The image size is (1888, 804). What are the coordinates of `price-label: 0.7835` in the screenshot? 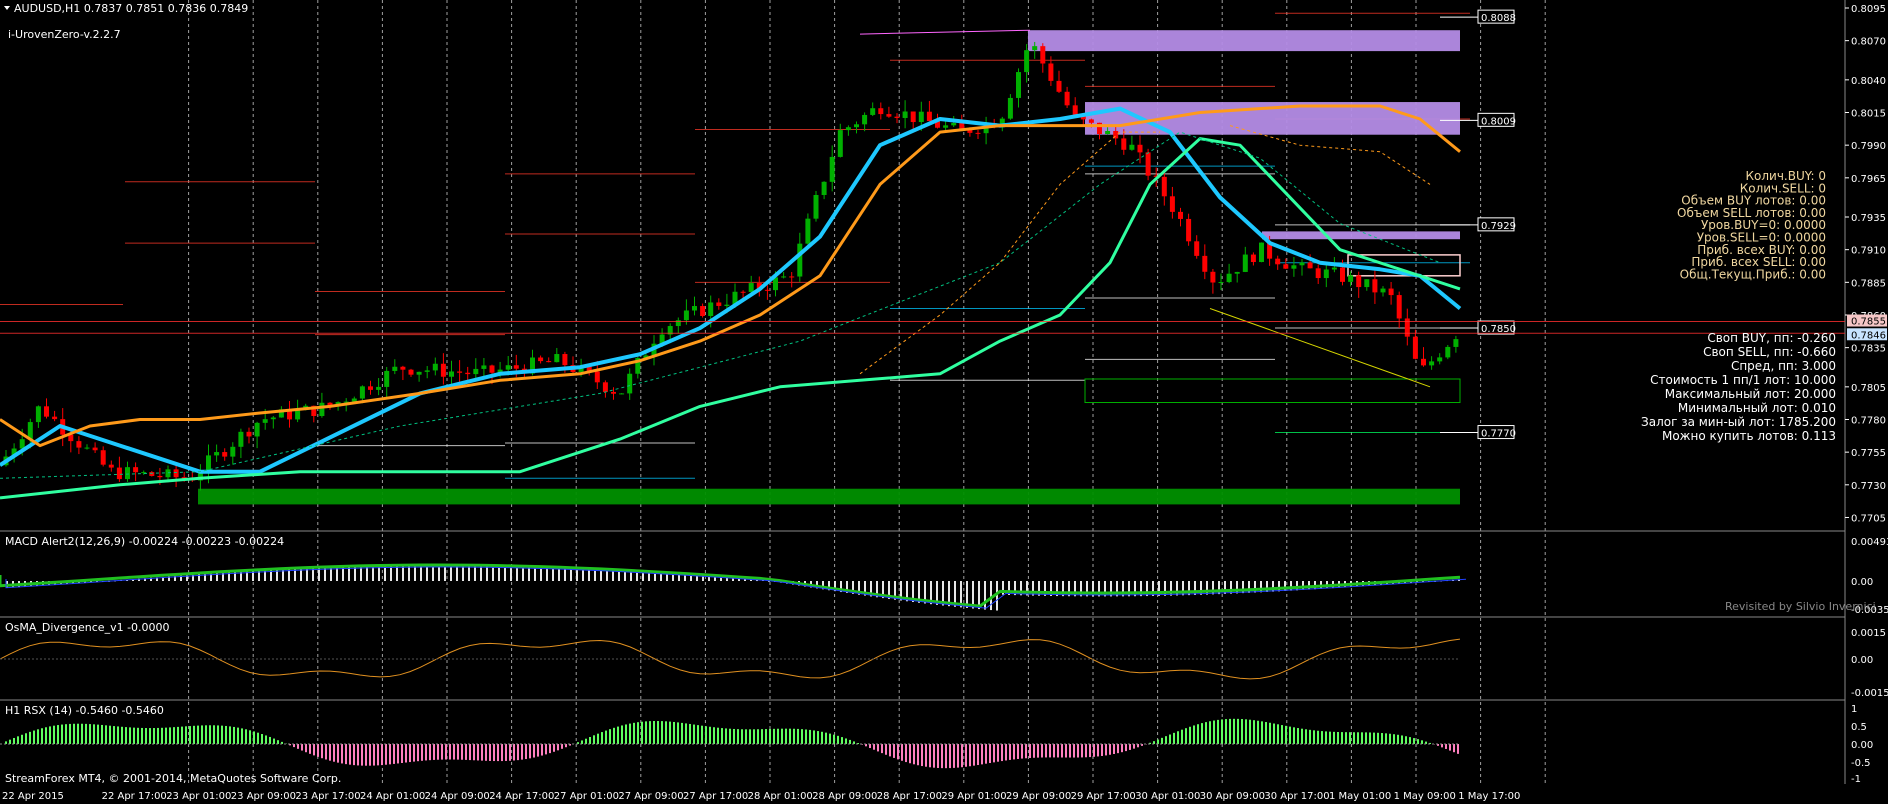 It's located at (1868, 349).